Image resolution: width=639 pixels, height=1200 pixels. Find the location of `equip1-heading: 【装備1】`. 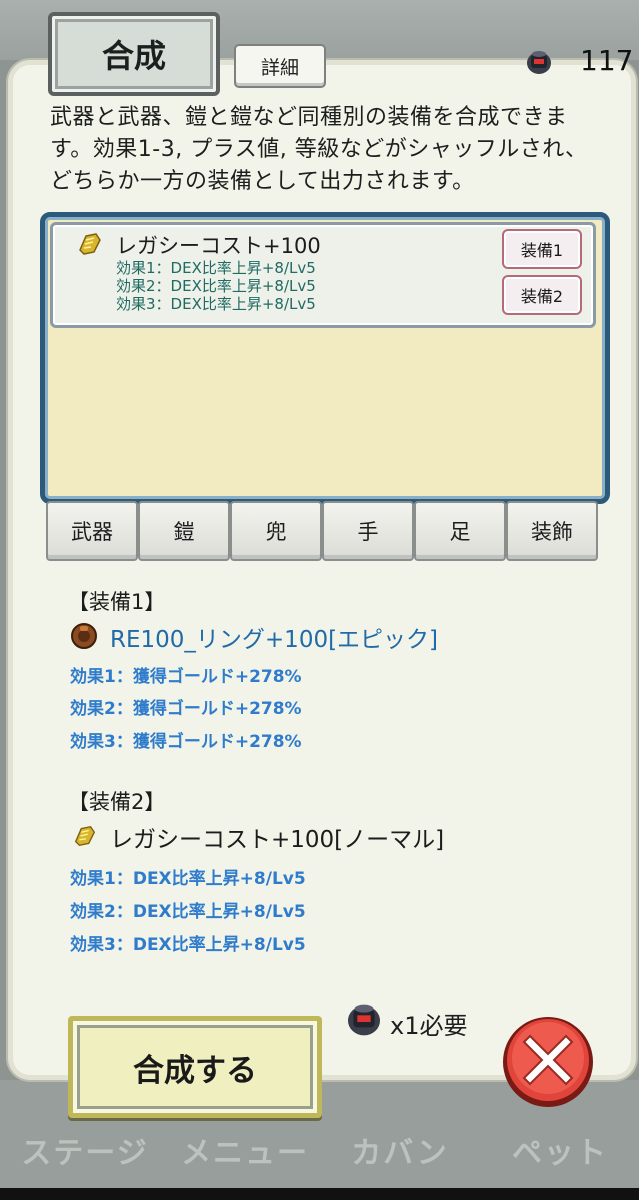

equip1-heading: 【装備1】 is located at coordinates (117, 602).